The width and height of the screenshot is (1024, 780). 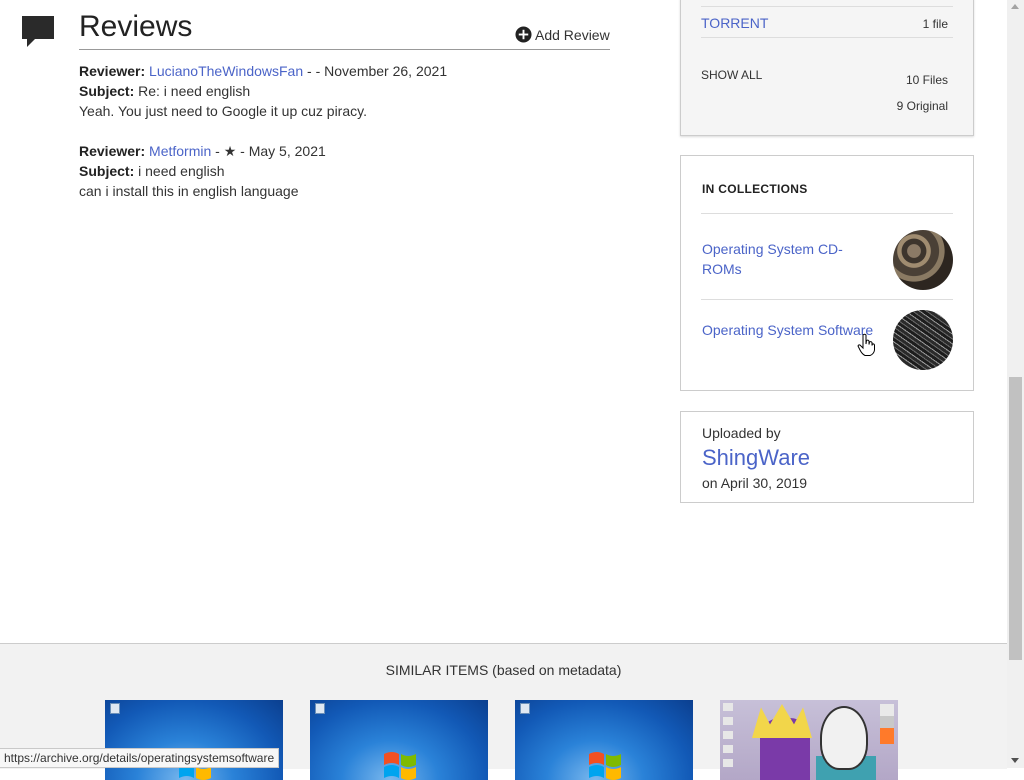 What do you see at coordinates (923, 260) in the screenshot?
I see `gears-thumbnail` at bounding box center [923, 260].